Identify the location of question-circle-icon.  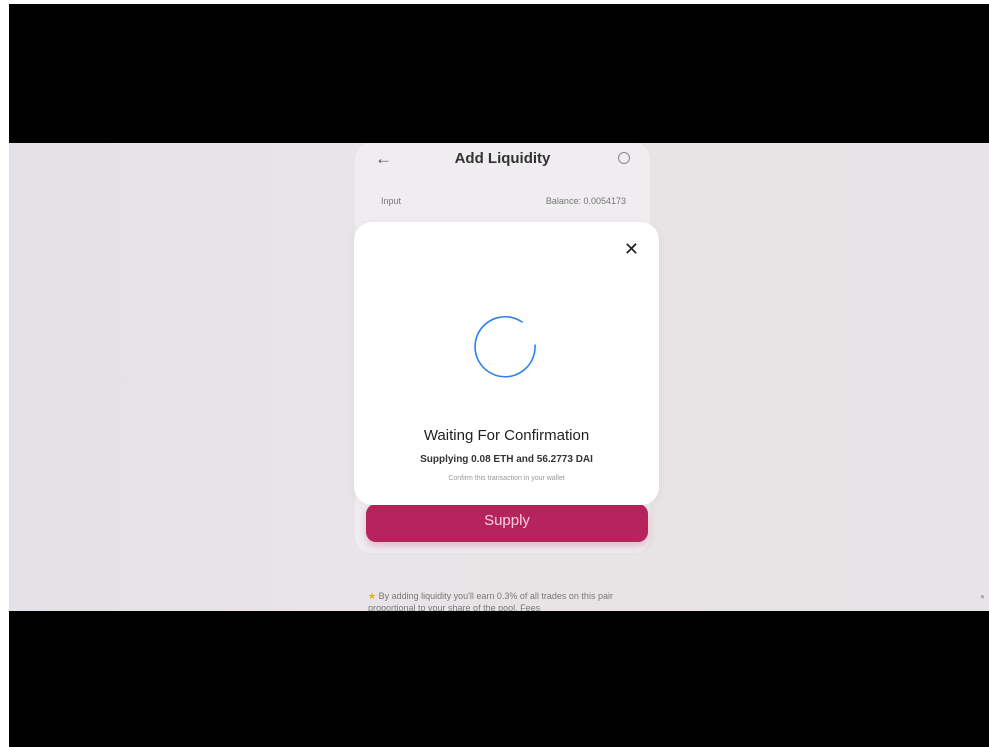
(624, 158).